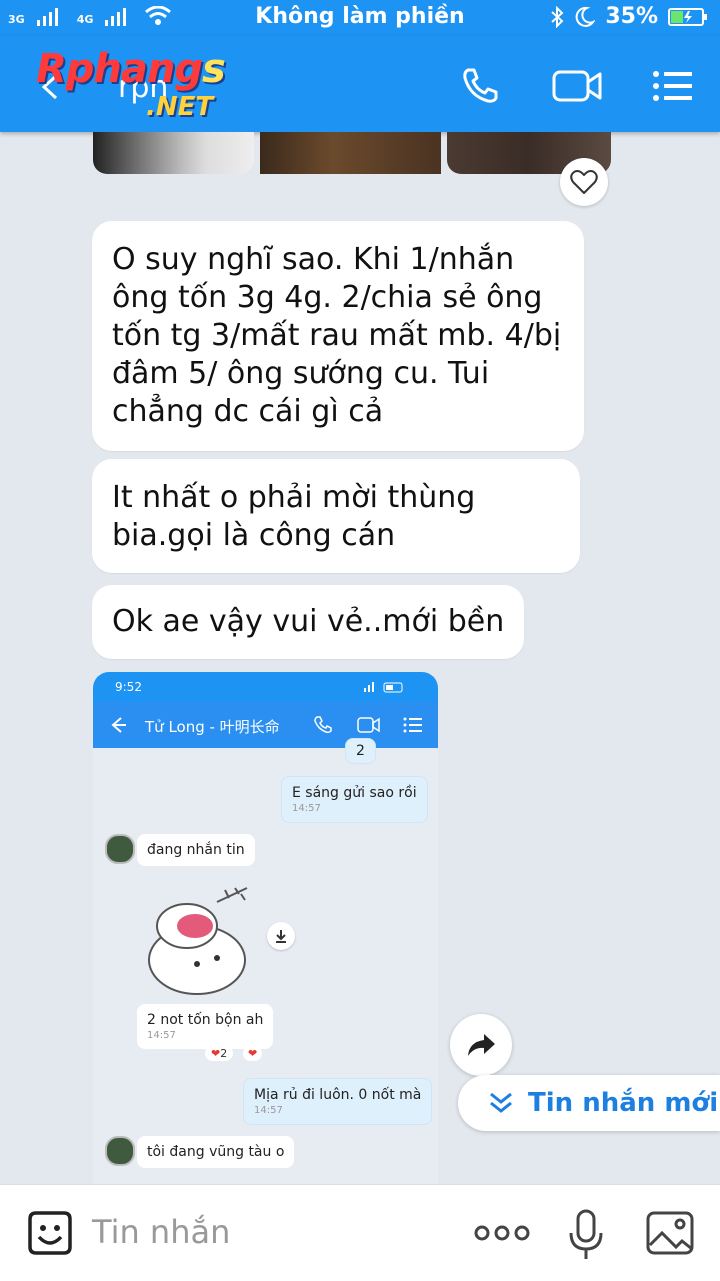  I want to click on bluetooth-icon, so click(557, 16).